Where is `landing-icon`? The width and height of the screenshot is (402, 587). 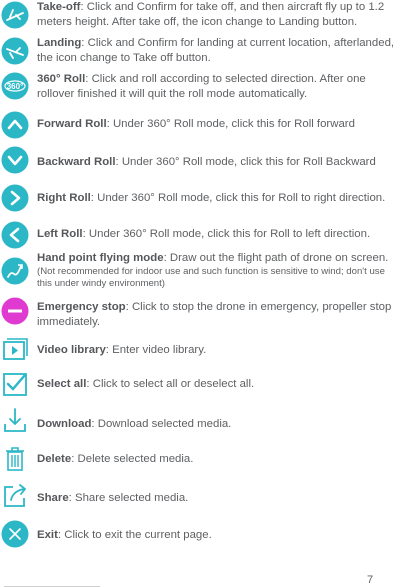
landing-icon is located at coordinates (15, 51).